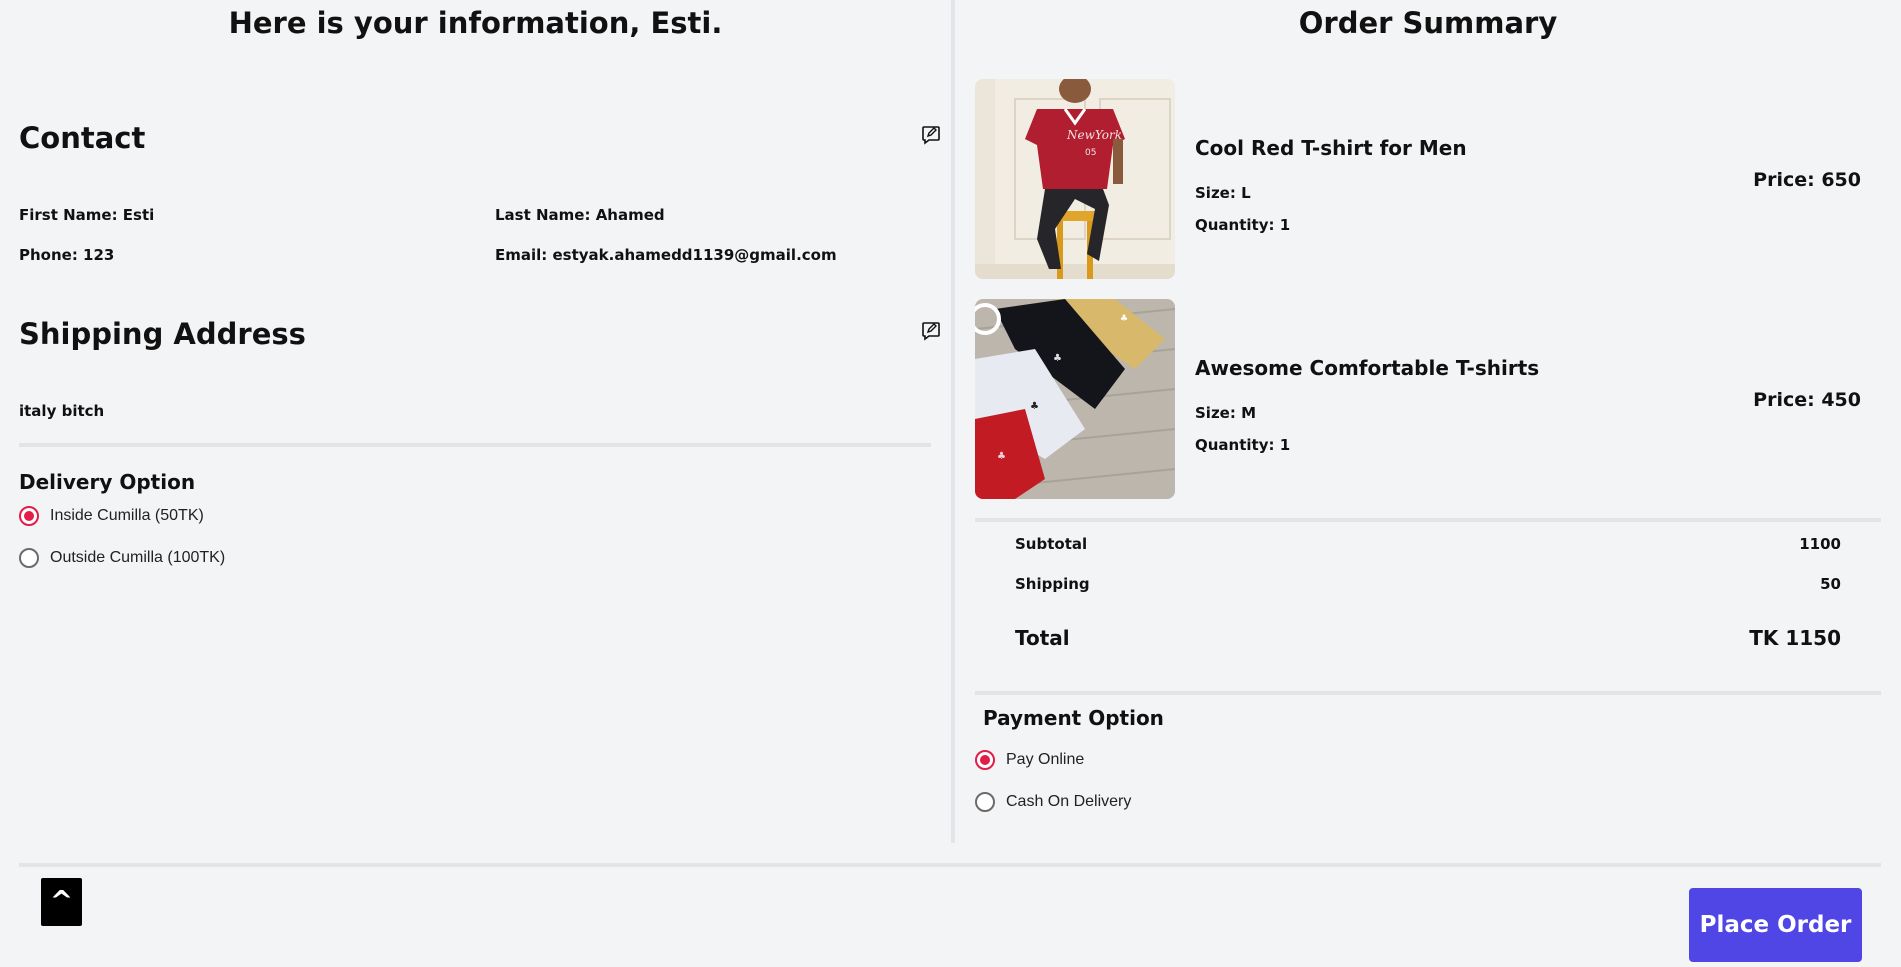  Describe the element at coordinates (1073, 718) in the screenshot. I see `payment-option-heading: Payment Option` at that location.